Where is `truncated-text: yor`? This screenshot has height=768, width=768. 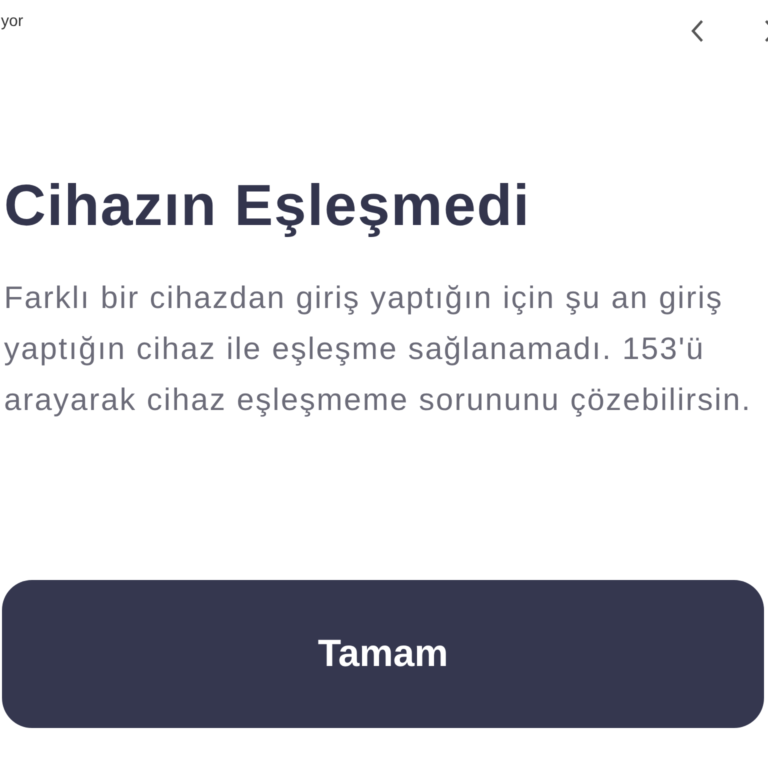 truncated-text: yor is located at coordinates (12, 22).